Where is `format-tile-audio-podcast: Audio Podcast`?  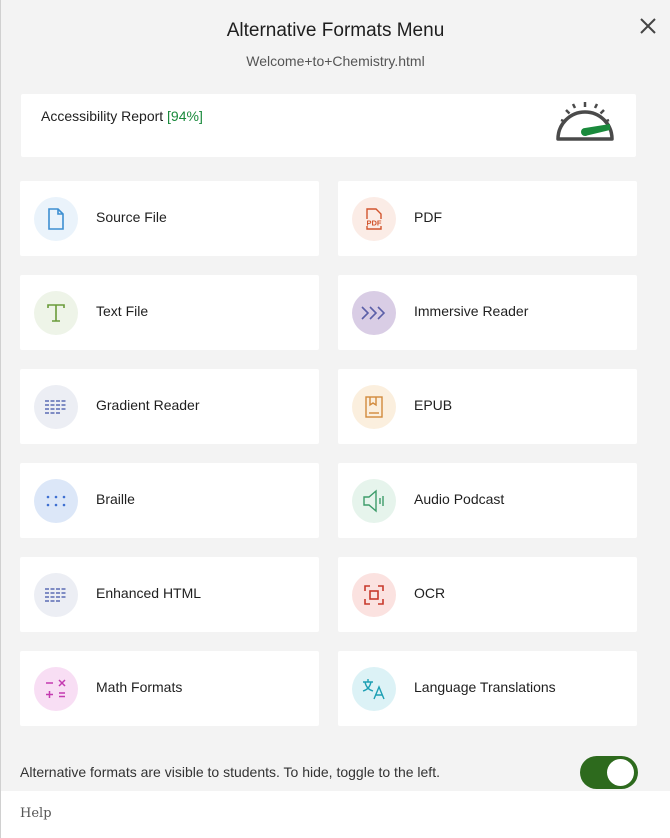 format-tile-audio-podcast: Audio Podcast is located at coordinates (487, 500).